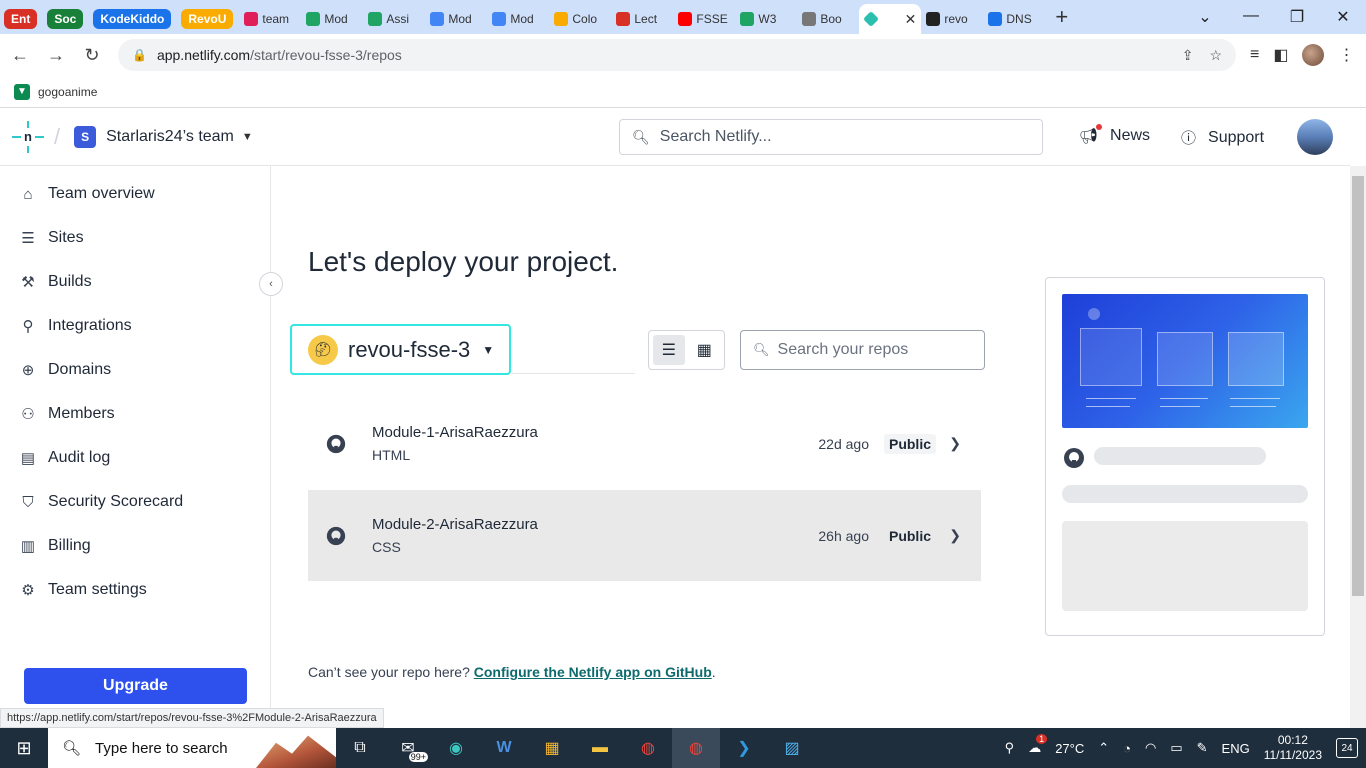  Describe the element at coordinates (85, 137) in the screenshot. I see `team-avatar: S` at that location.